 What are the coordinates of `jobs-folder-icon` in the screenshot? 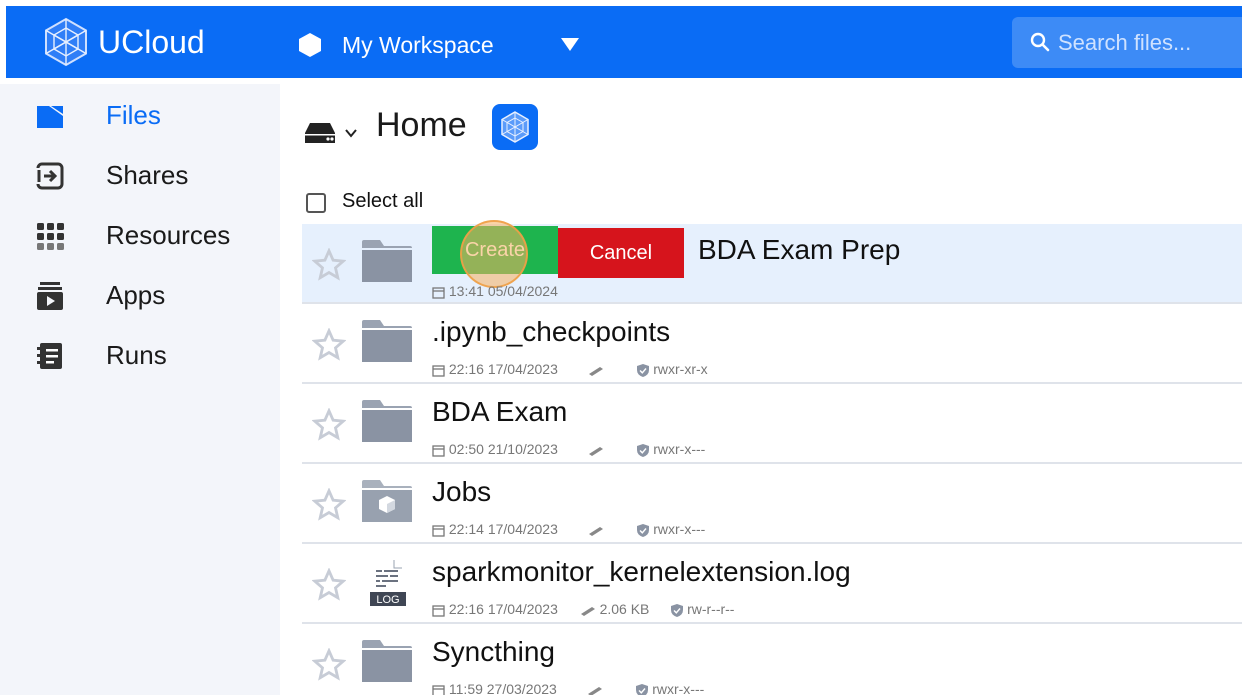 It's located at (387, 501).